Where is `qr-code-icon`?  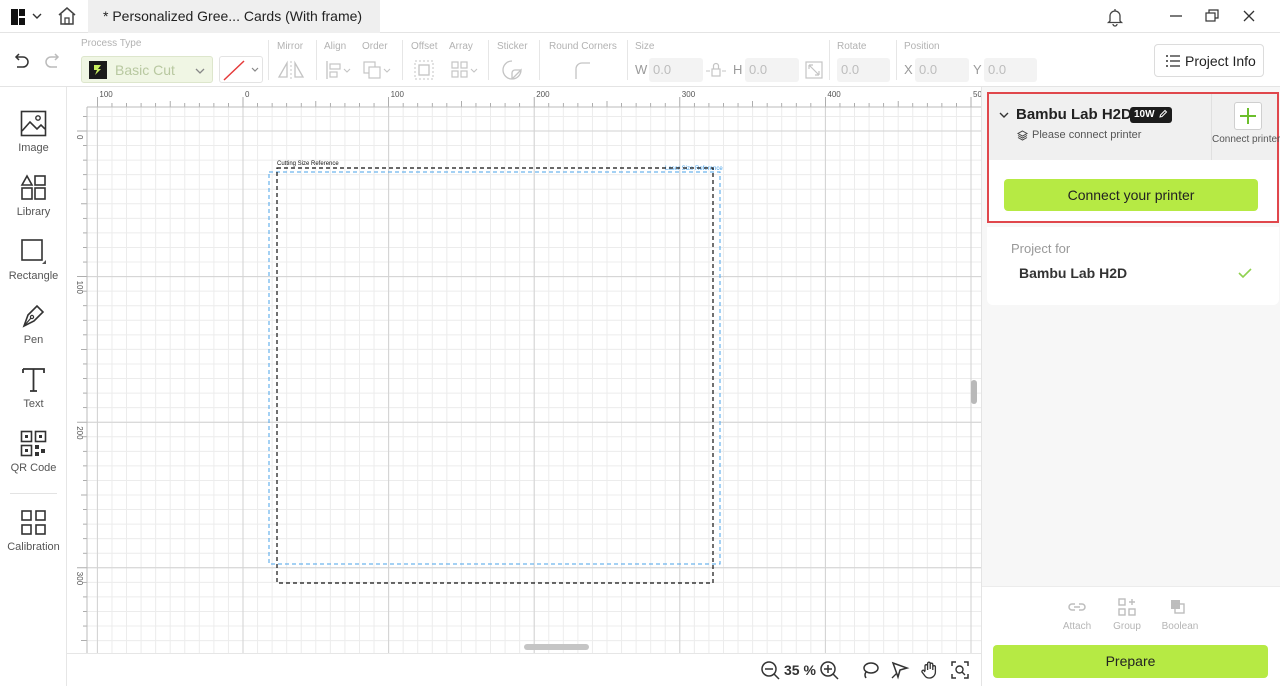
qr-code-icon is located at coordinates (33, 443).